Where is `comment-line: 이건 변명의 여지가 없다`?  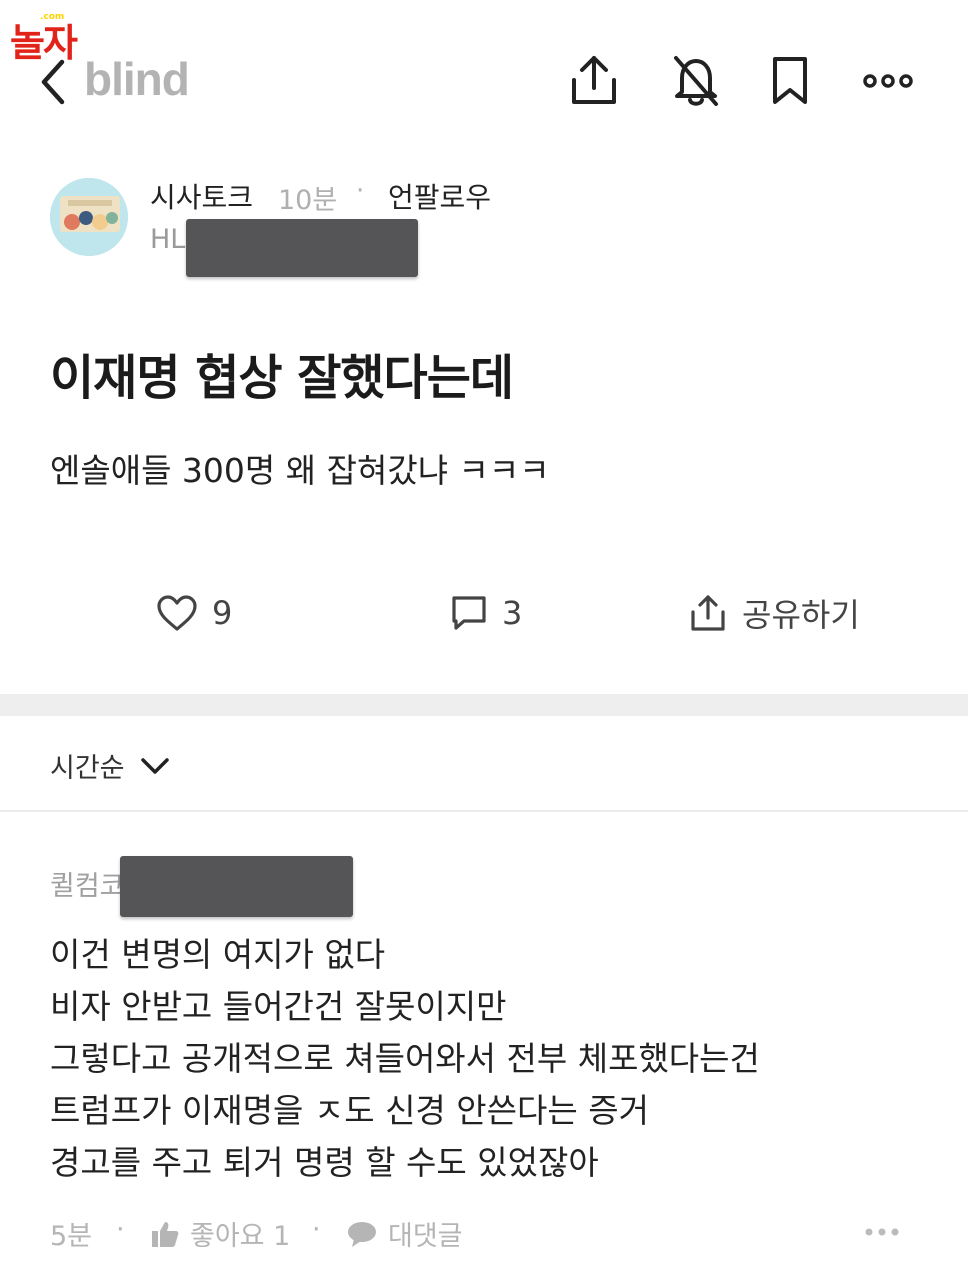 comment-line: 이건 변명의 여지가 없다 is located at coordinates (218, 954).